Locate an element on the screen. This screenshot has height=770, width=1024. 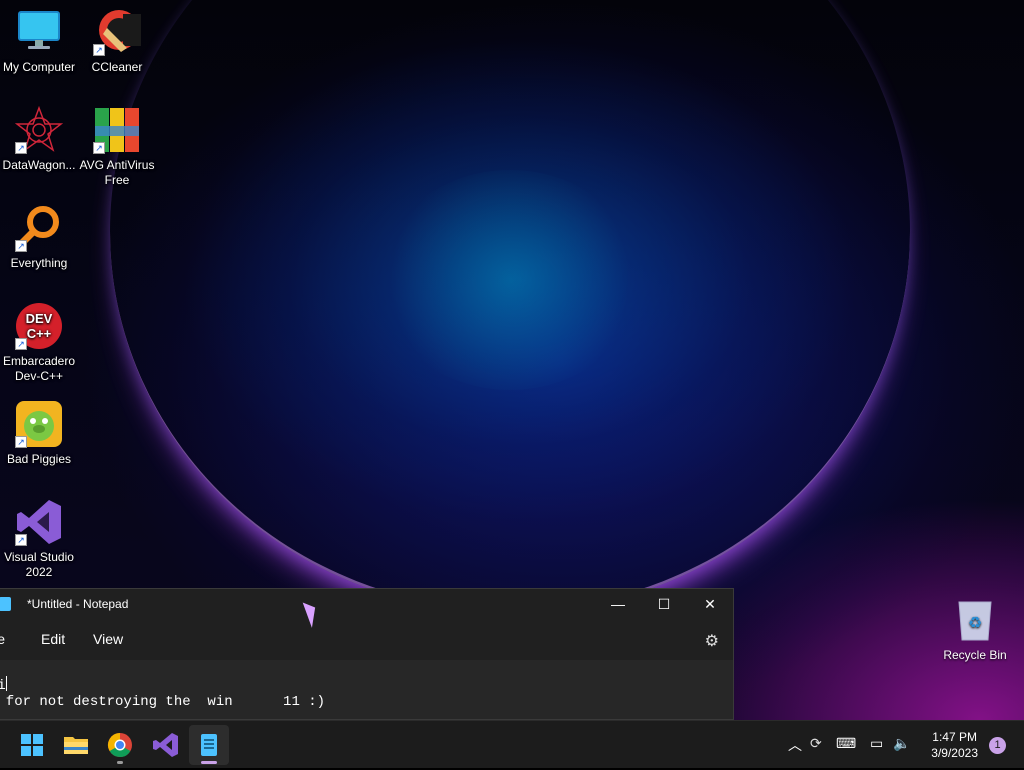
taskbar: ︿ ⟳ ⌨ ▭ 🔈 1:47 PM 3/9/2023 1 is located at coordinates (512, 744).